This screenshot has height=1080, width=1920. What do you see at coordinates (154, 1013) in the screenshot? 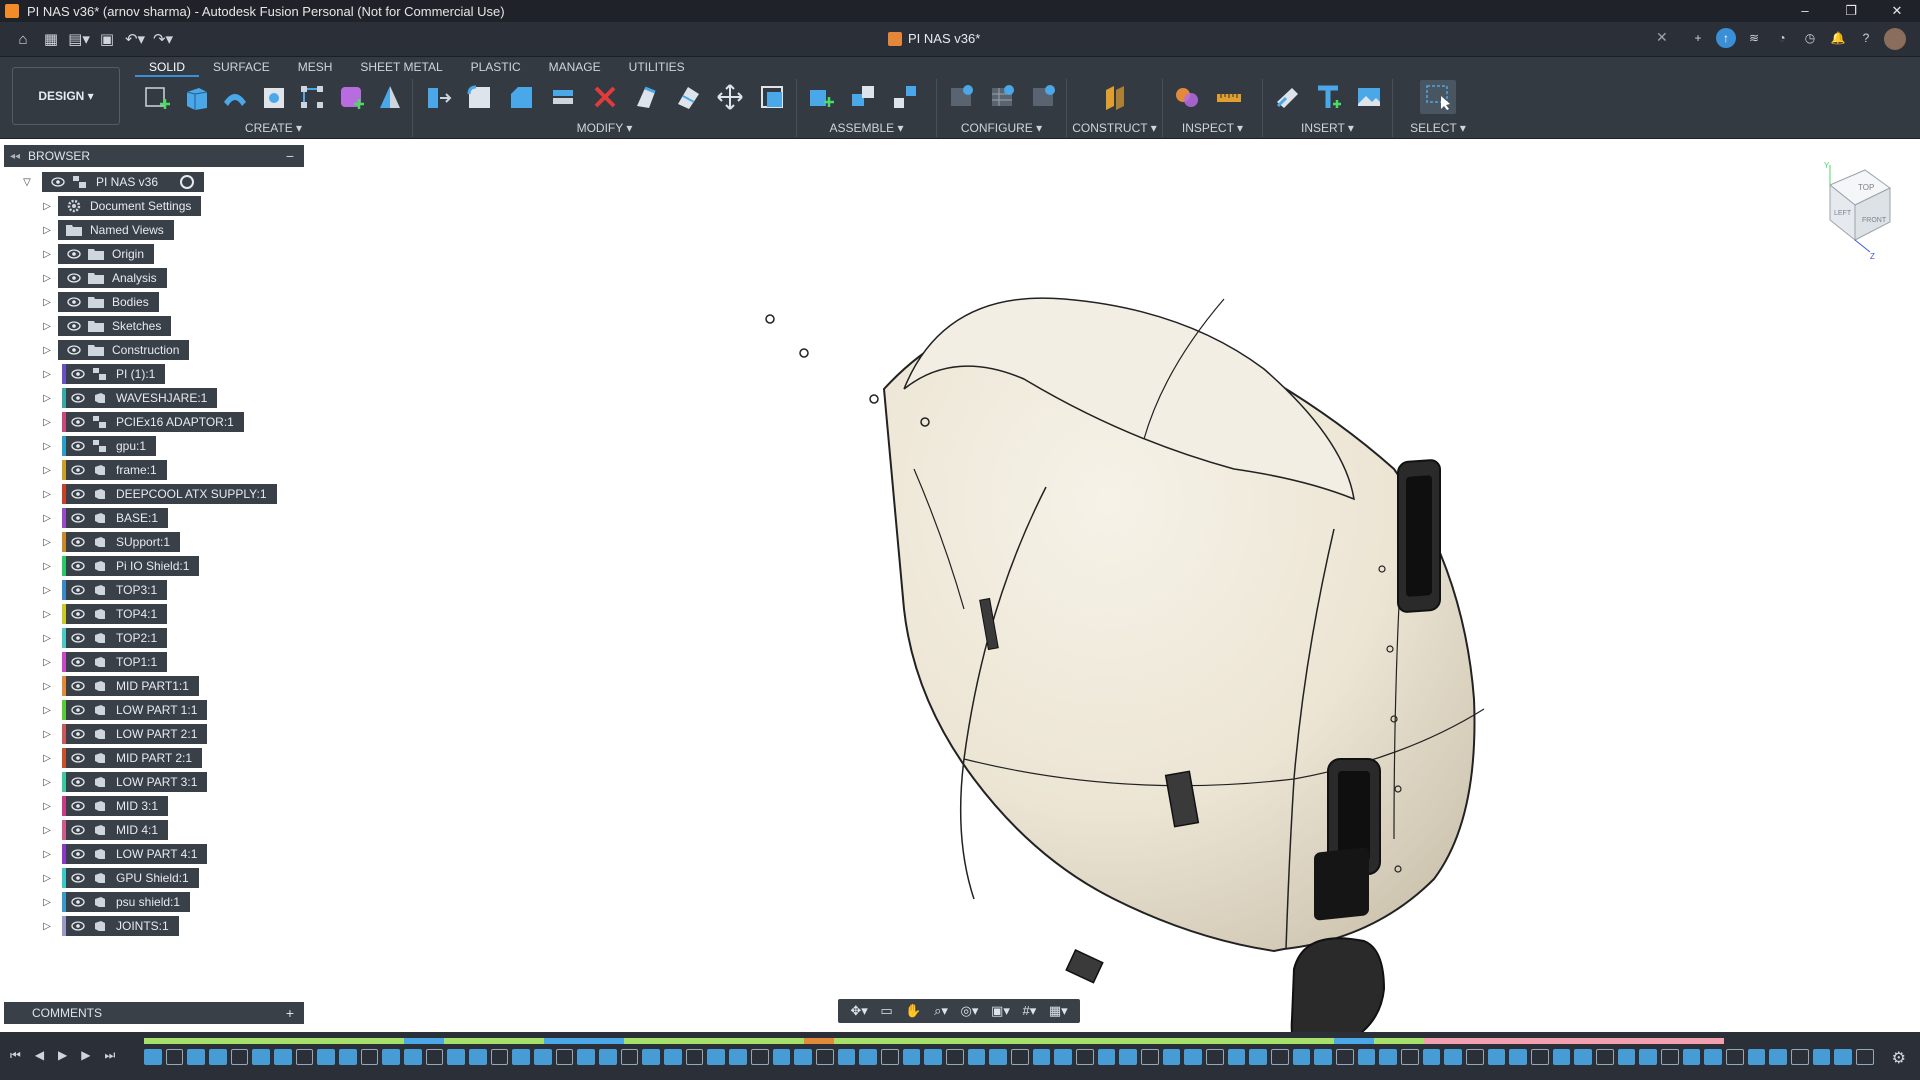
I see `comments-panel-header: COMMENTS +` at bounding box center [154, 1013].